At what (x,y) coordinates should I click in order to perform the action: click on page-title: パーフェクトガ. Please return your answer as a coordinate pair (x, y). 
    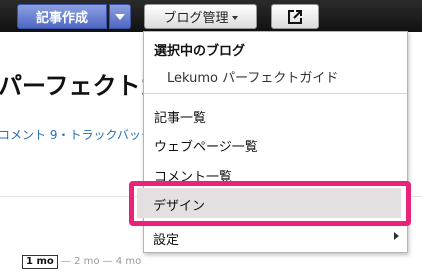
    Looking at the image, I should click on (79, 86).